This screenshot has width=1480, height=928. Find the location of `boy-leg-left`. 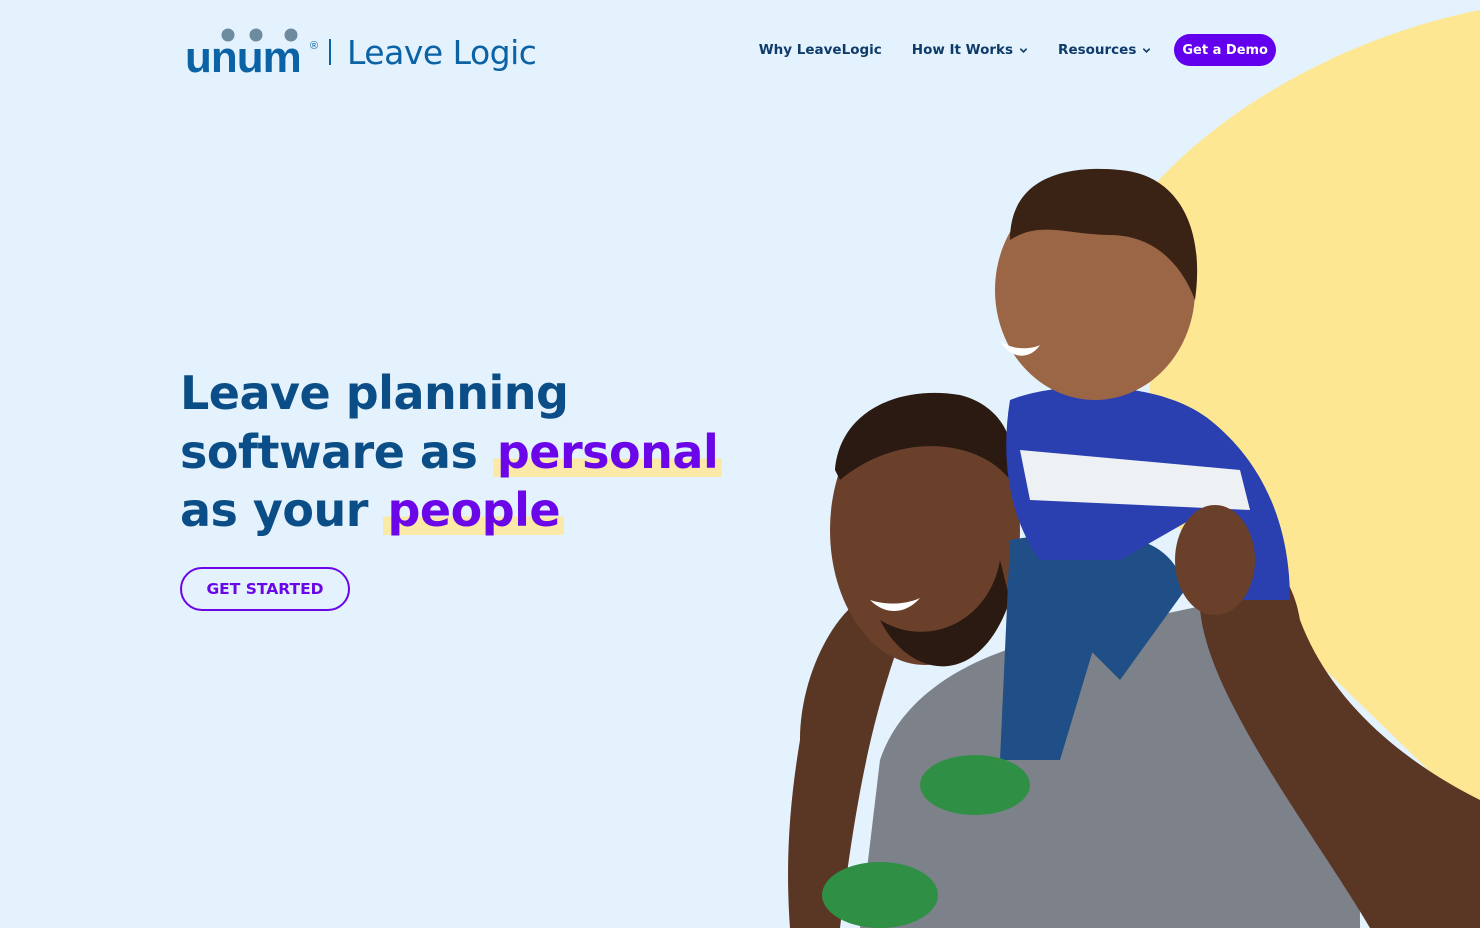

boy-leg-left is located at coordinates (1060, 648).